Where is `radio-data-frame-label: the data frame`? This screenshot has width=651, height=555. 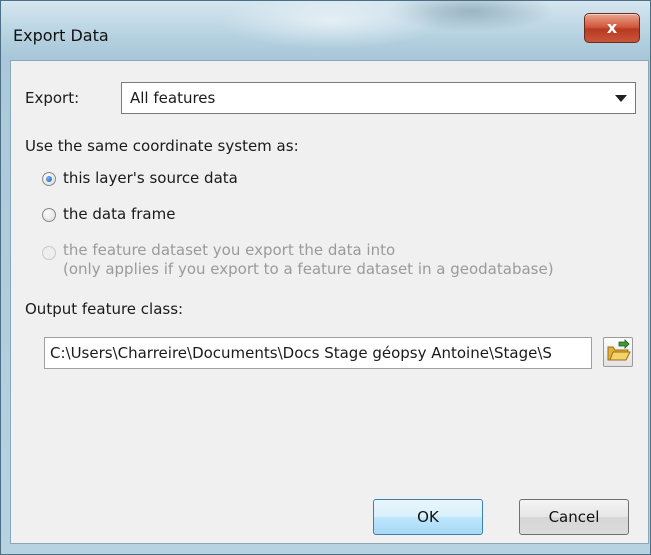 radio-data-frame-label: the data frame is located at coordinates (119, 214).